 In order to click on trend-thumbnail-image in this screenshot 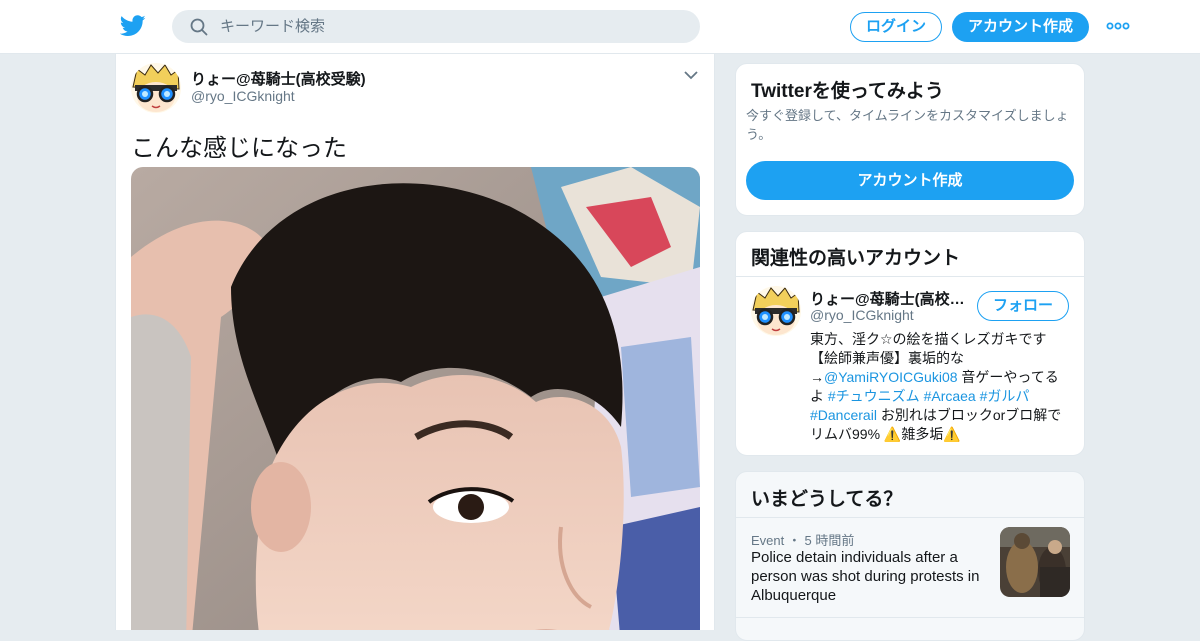, I will do `click(1035, 562)`.